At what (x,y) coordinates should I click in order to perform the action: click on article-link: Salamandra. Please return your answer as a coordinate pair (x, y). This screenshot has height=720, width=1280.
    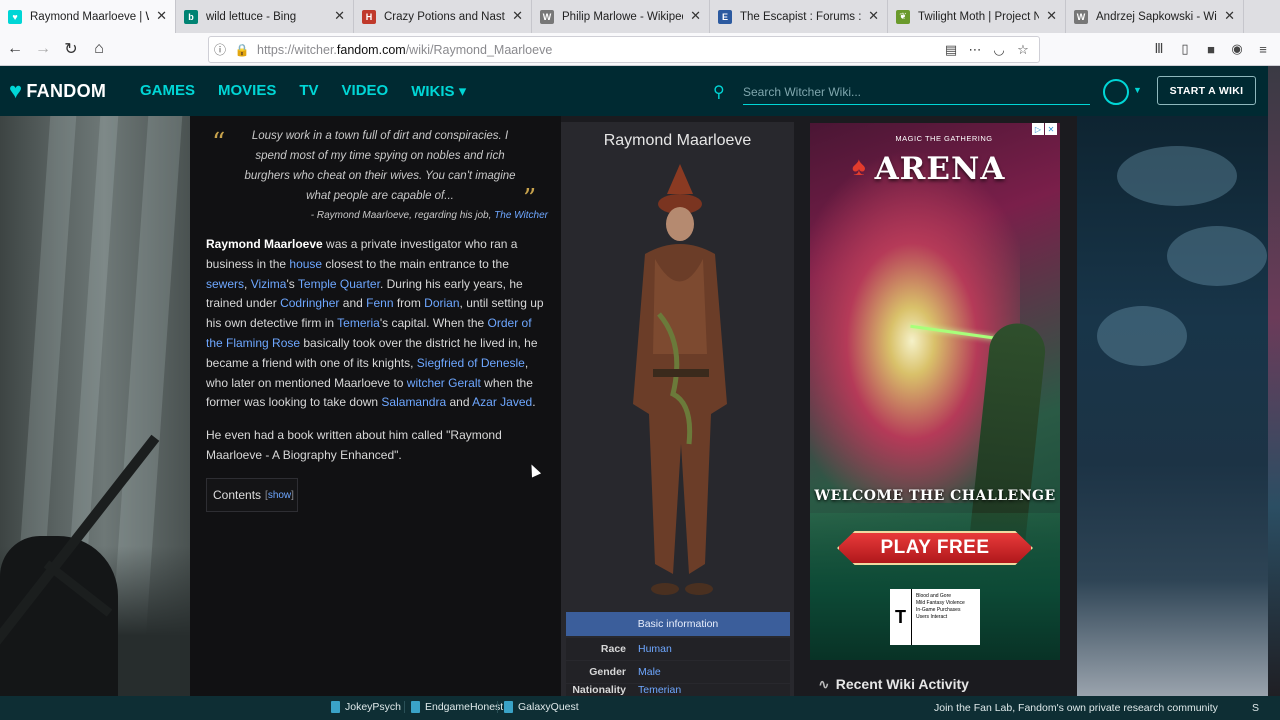
    Looking at the image, I should click on (413, 402).